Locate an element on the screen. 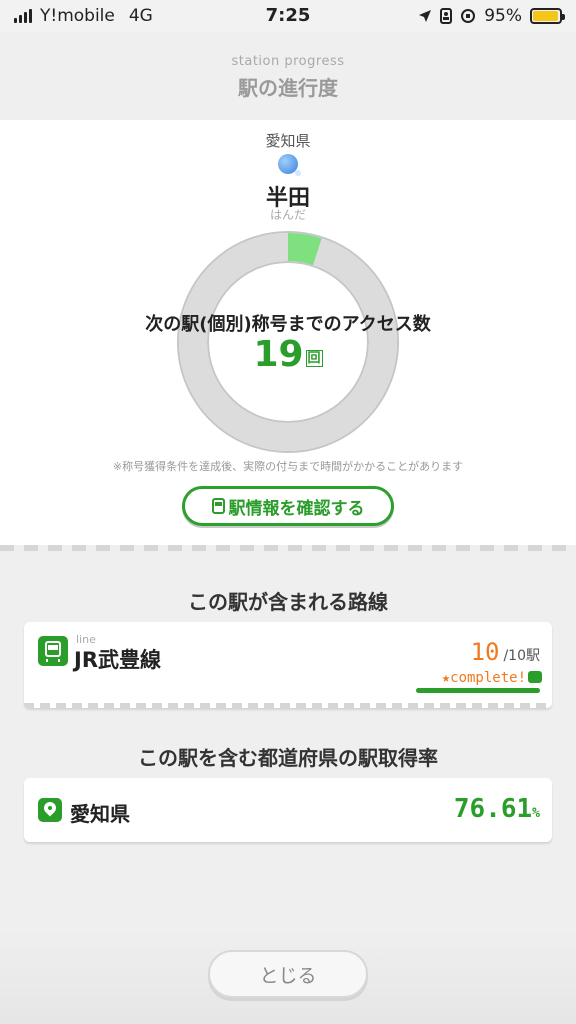 The width and height of the screenshot is (576, 1024). location-arrow-icon is located at coordinates (425, 16).